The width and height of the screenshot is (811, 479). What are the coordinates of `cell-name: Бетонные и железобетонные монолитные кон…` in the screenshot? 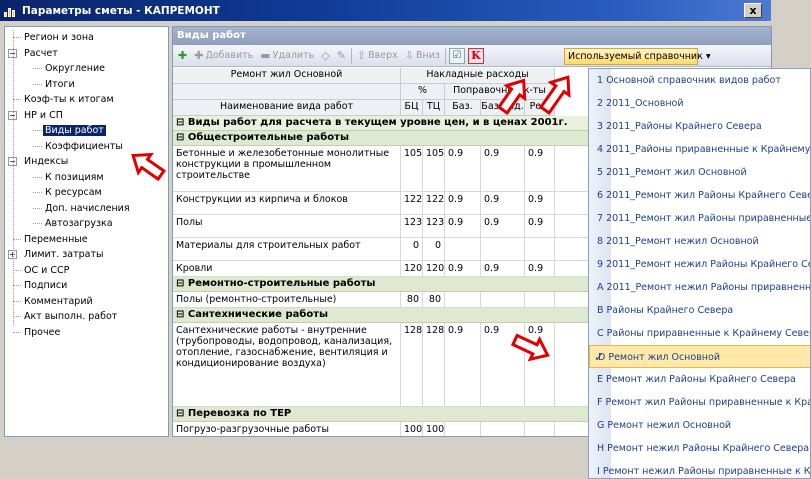 It's located at (287, 168).